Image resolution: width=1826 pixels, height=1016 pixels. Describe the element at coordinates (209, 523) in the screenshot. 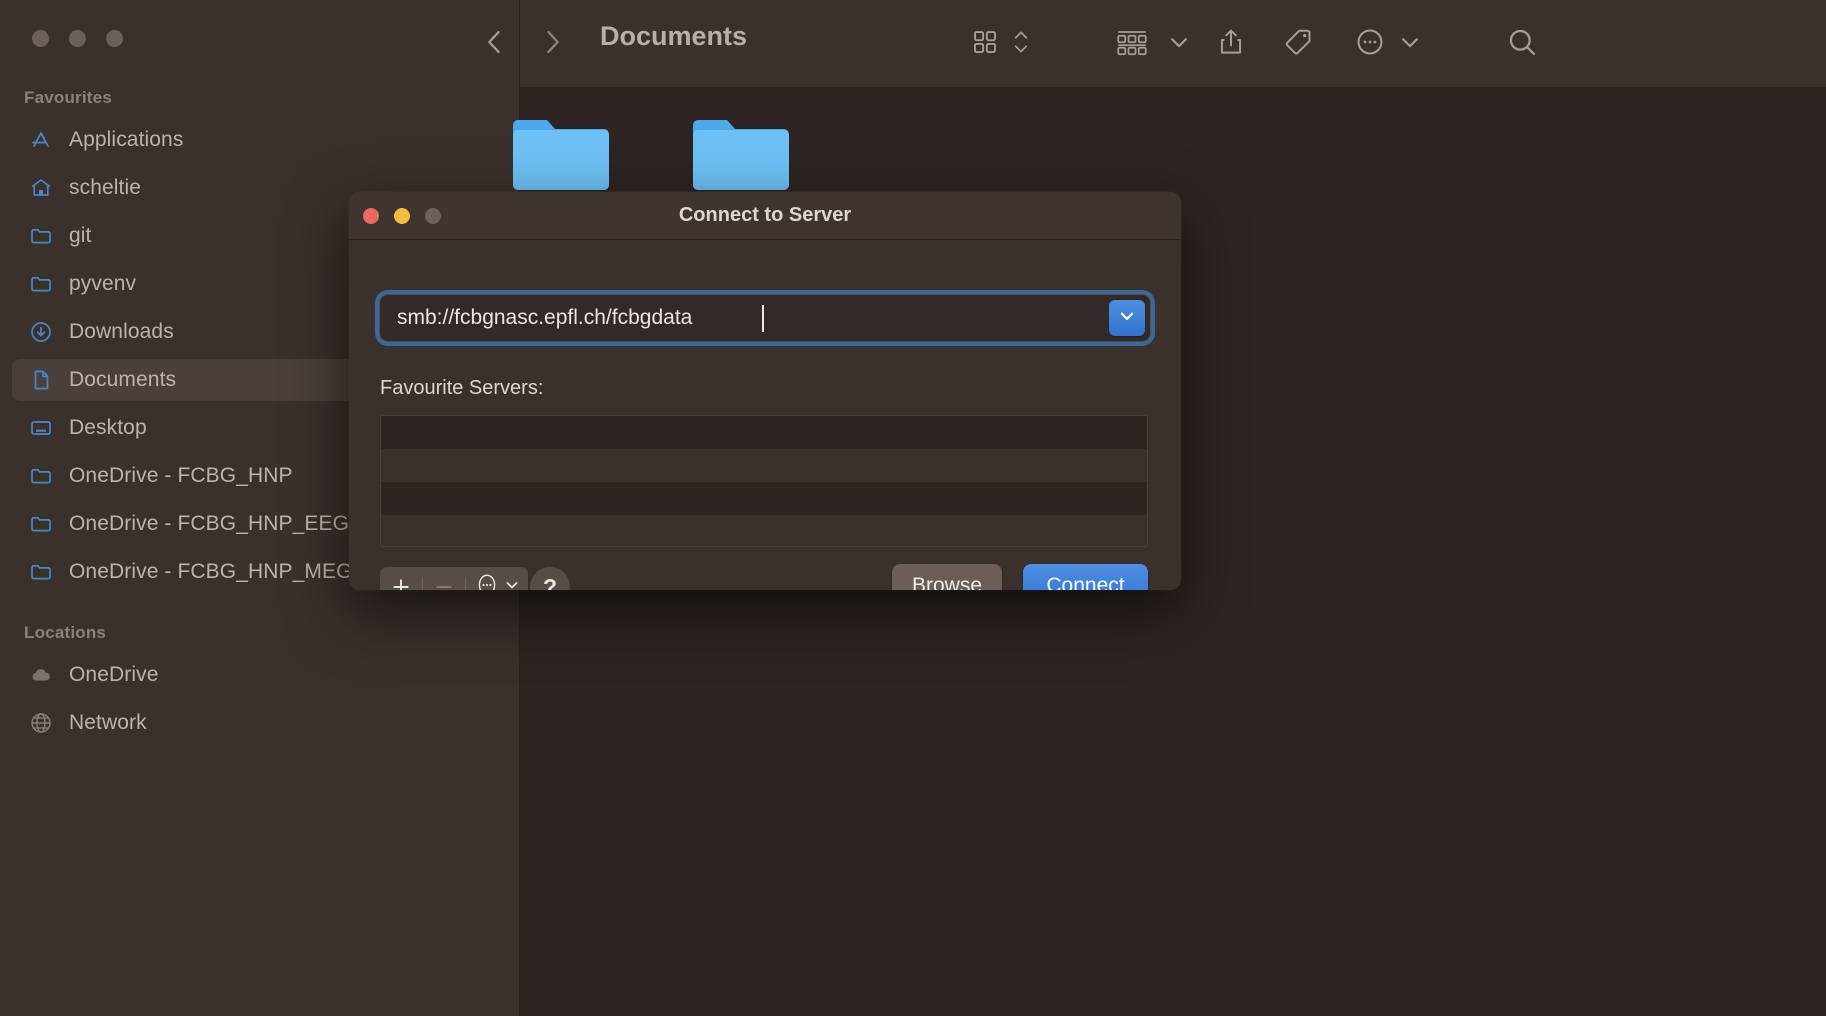

I see `sidebar-item-label: OneDrive - FCBG_HNP_EEG` at that location.